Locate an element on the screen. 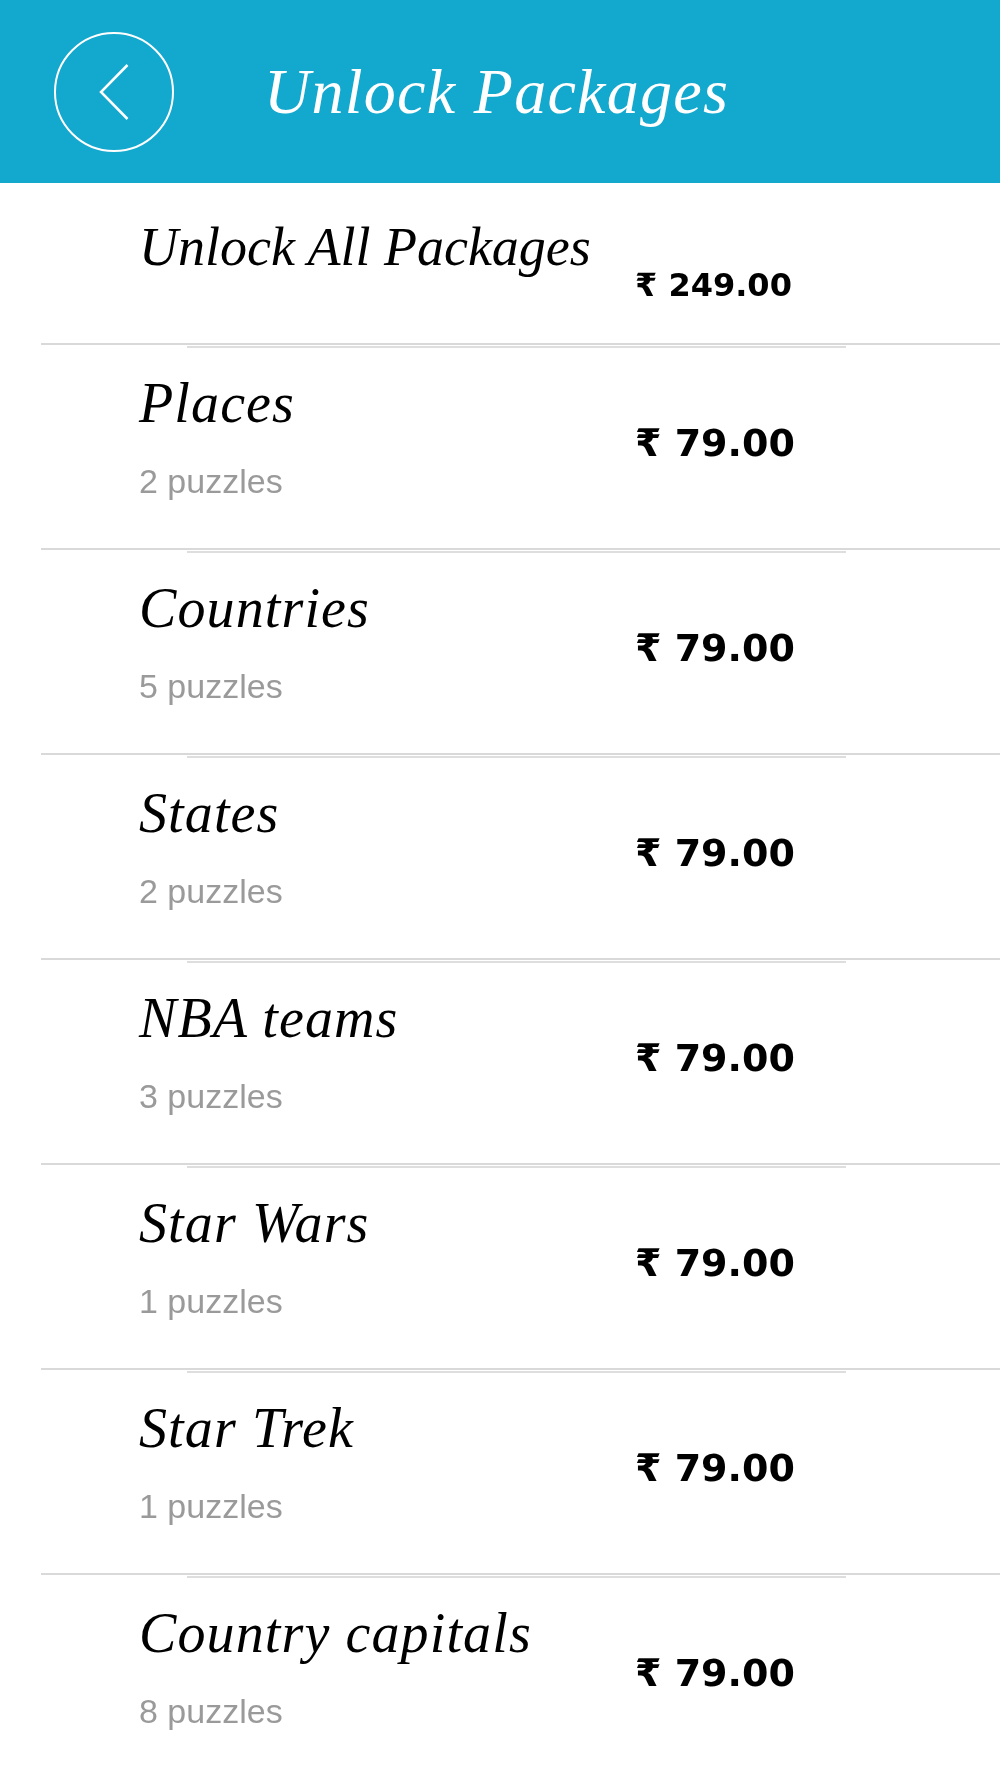 Image resolution: width=1000 pixels, height=1778 pixels. puzzle-count: 5 puzzles is located at coordinates (211, 686).